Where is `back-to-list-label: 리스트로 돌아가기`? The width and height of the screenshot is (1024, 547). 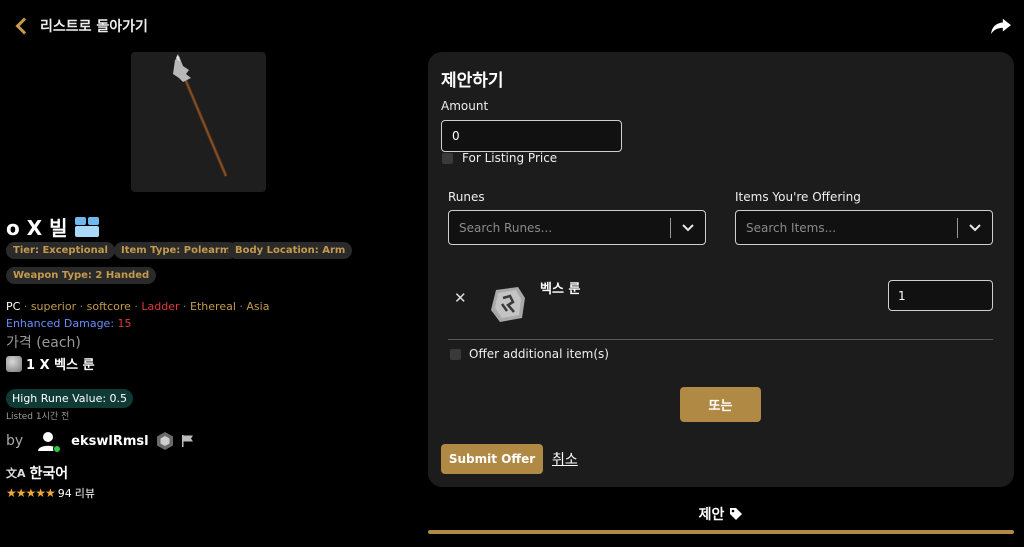
back-to-list-label: 리스트로 돌아가기 is located at coordinates (94, 27).